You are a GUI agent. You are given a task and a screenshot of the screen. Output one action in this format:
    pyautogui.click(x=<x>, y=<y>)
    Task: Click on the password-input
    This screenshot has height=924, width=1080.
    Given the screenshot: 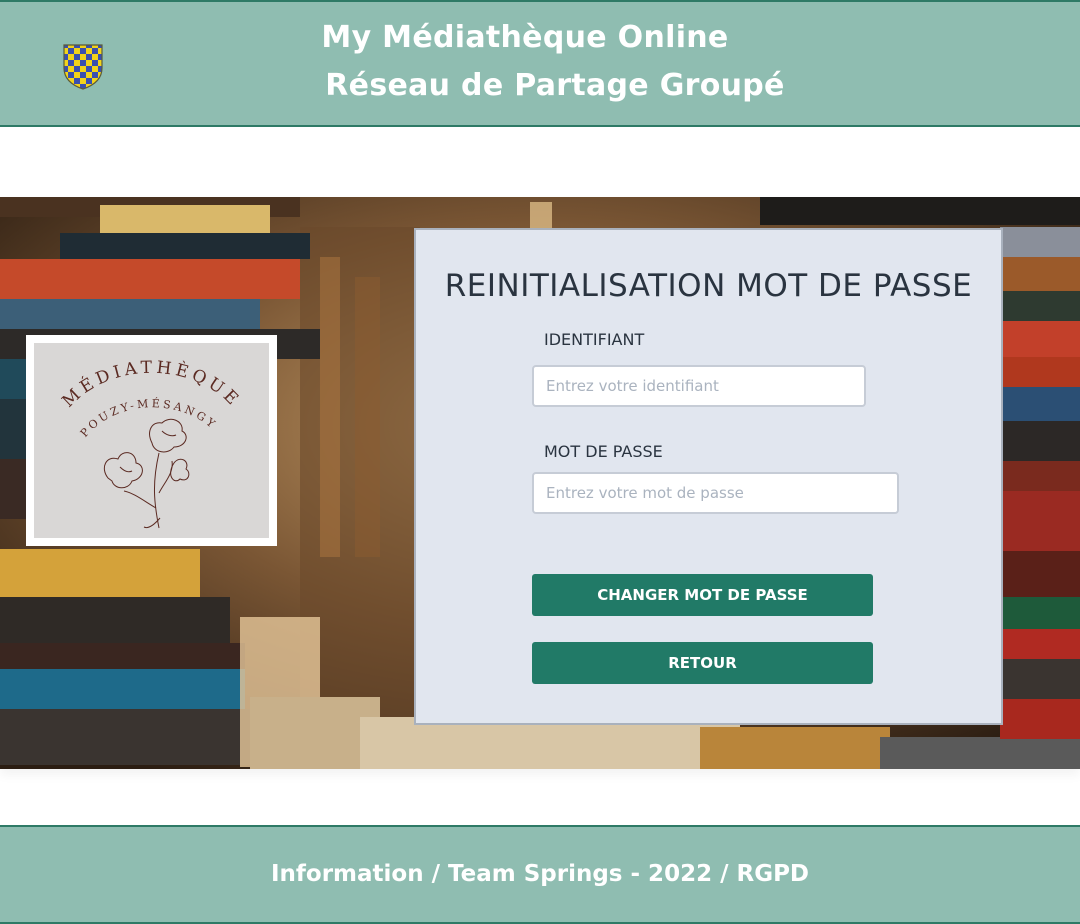 What is the action you would take?
    pyautogui.click(x=715, y=493)
    